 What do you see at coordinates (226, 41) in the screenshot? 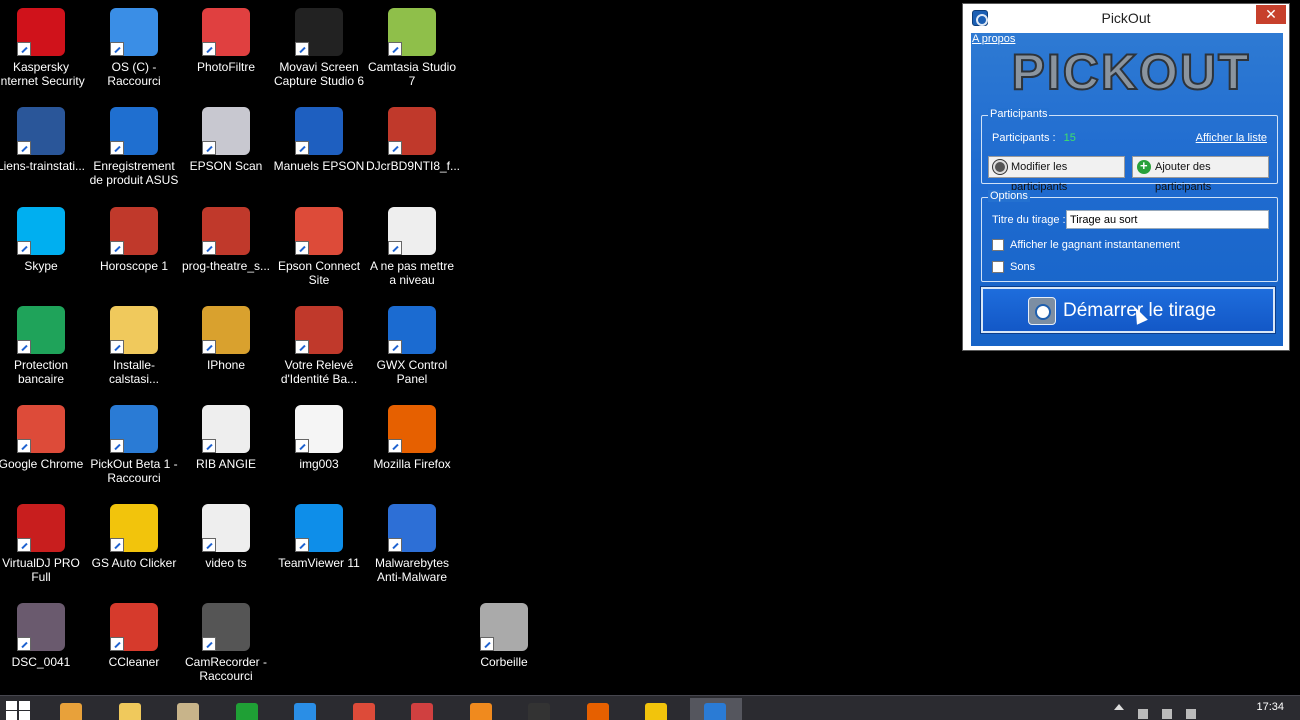
I see `desktop-icon: PhotoFiltre` at bounding box center [226, 41].